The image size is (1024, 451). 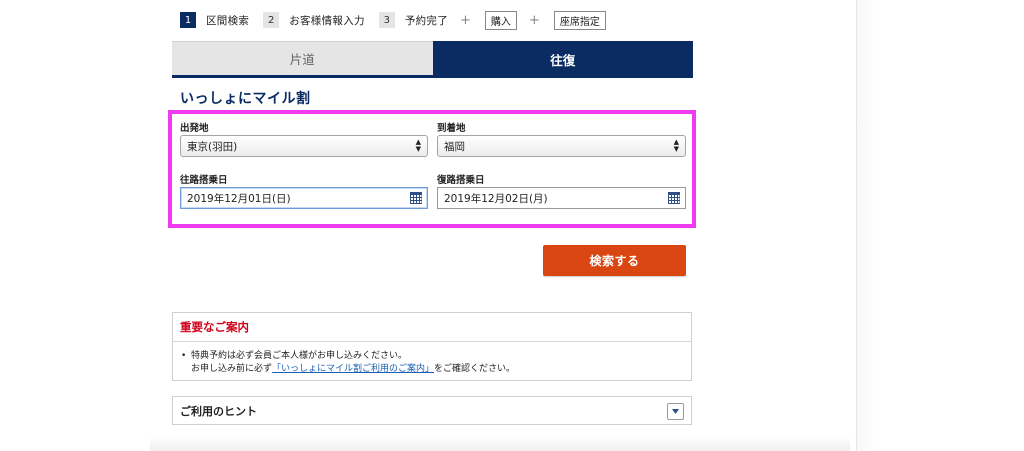 I want to click on step-2-label: お客様情報入力, so click(x=327, y=20).